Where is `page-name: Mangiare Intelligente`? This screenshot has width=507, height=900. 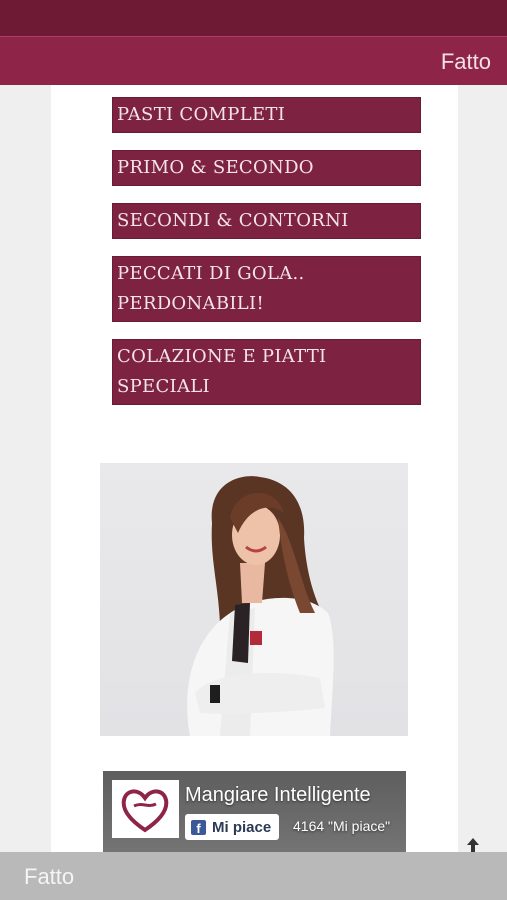 page-name: Mangiare Intelligente is located at coordinates (278, 795).